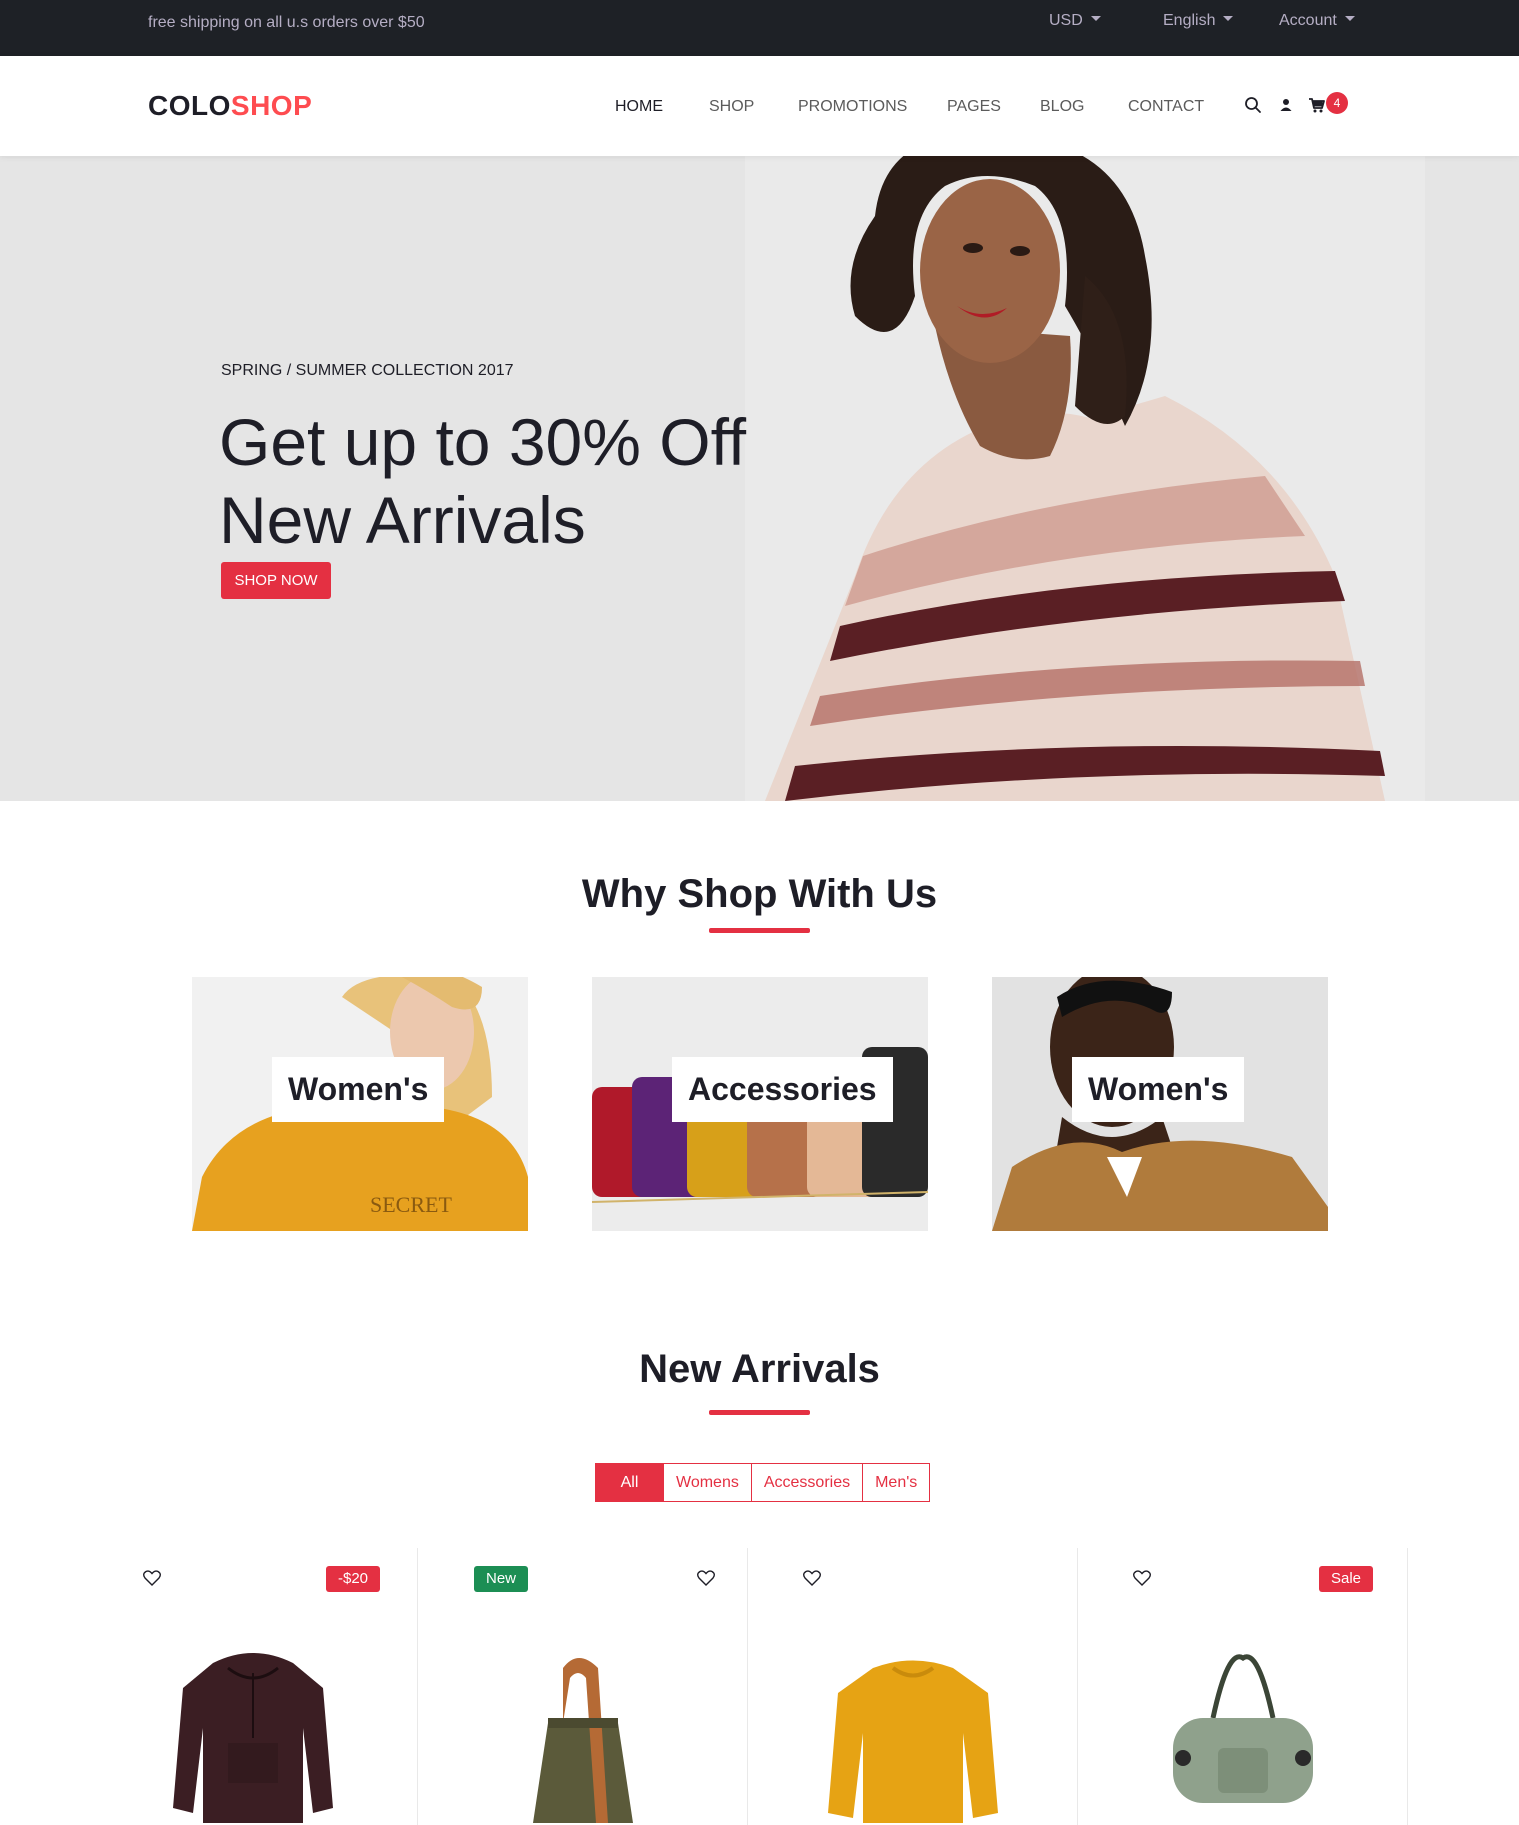  Describe the element at coordinates (1189, 20) in the screenshot. I see `language-label: English` at that location.